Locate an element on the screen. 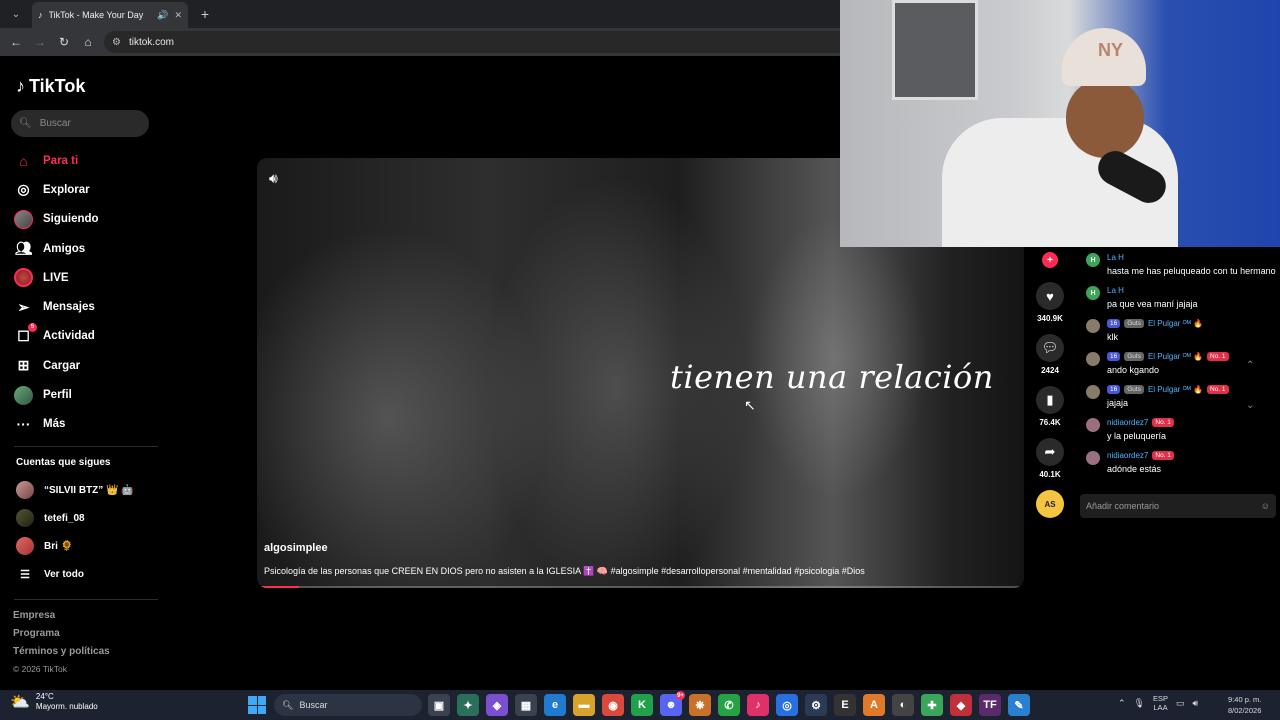 The height and width of the screenshot is (720, 1280). nav-item-para-ti: ⌂ Para ti is located at coordinates (89, 160).